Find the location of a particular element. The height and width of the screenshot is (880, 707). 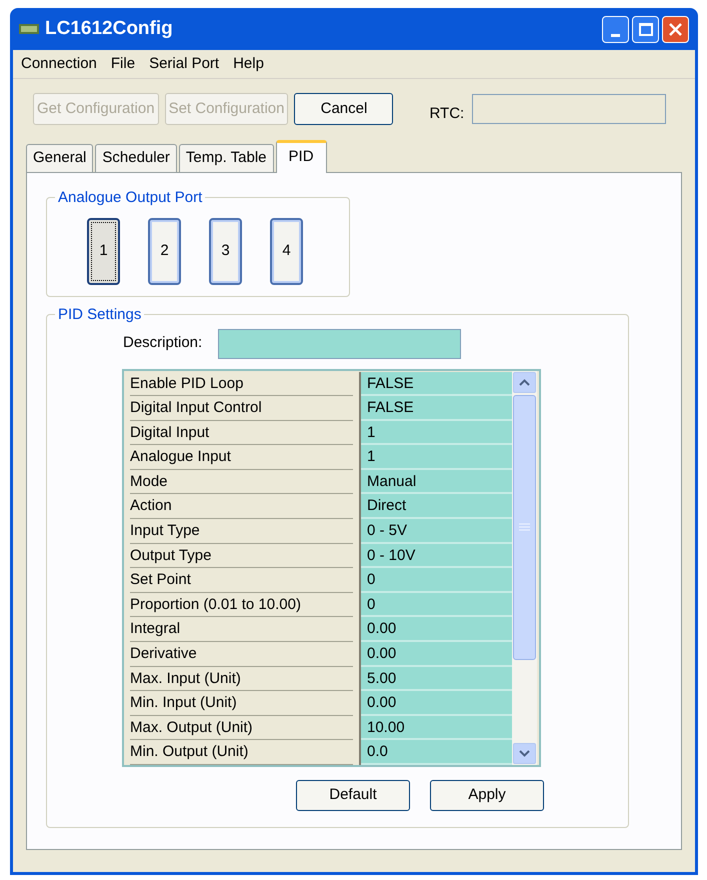

maximize-button is located at coordinates (645, 29).